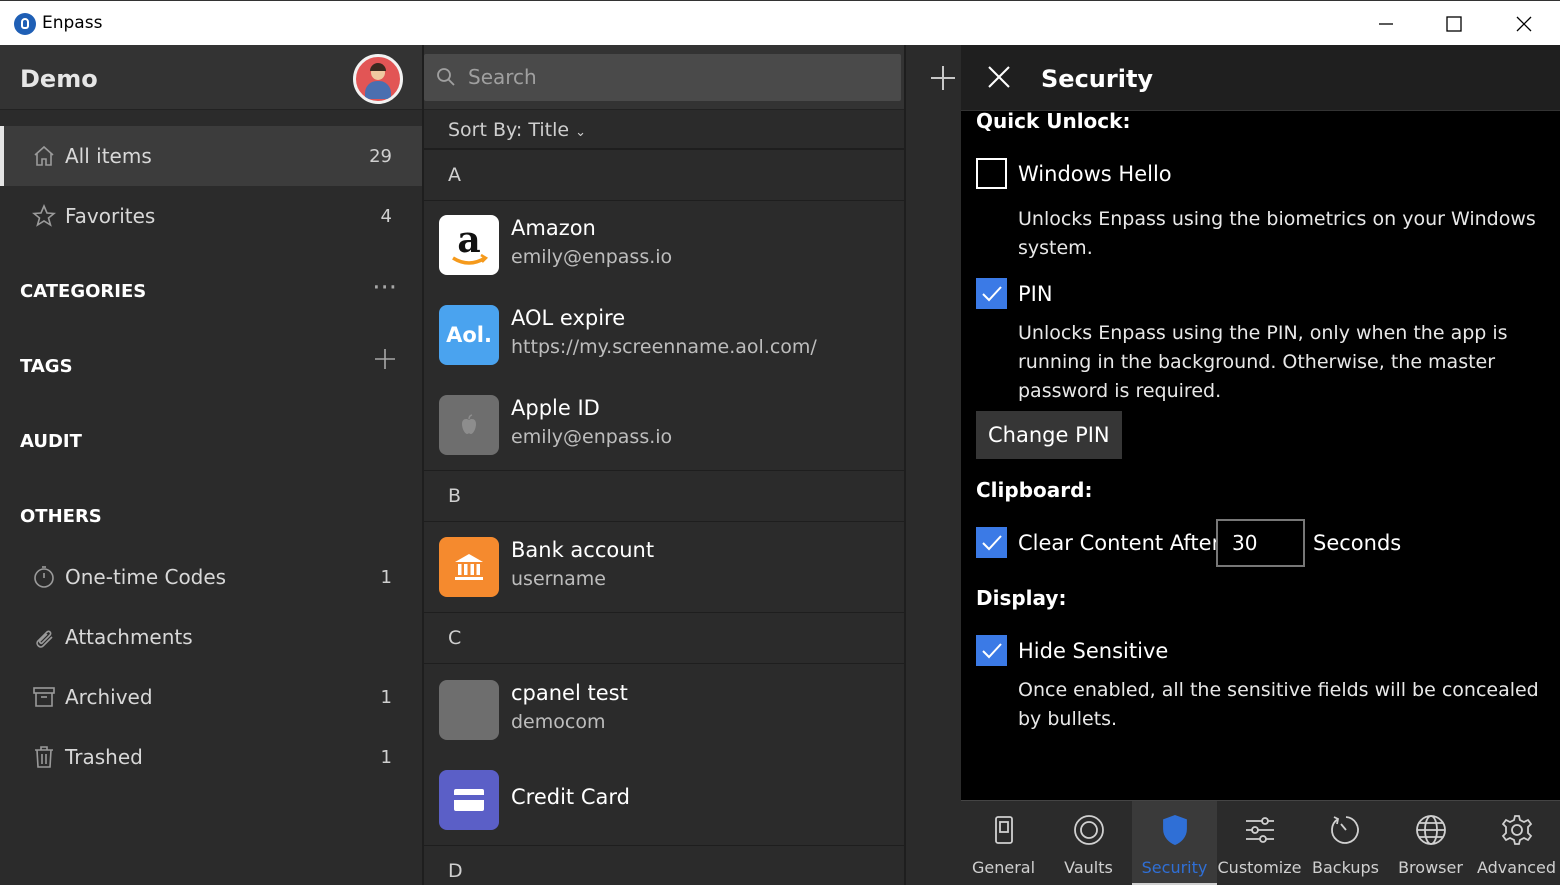 This screenshot has width=1560, height=885. Describe the element at coordinates (664, 865) in the screenshot. I see `group-header: D` at that location.